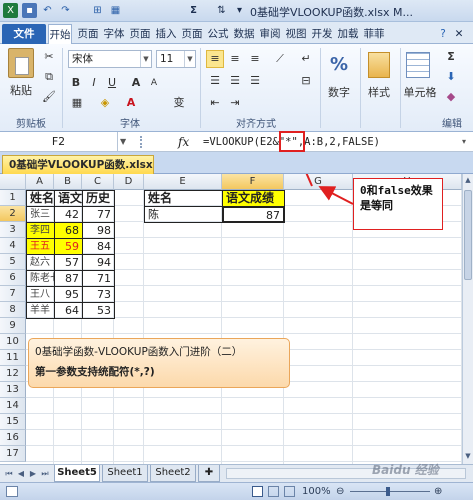  Describe the element at coordinates (438, 491) in the screenshot. I see `zoom-in-icon: ⊕` at that location.